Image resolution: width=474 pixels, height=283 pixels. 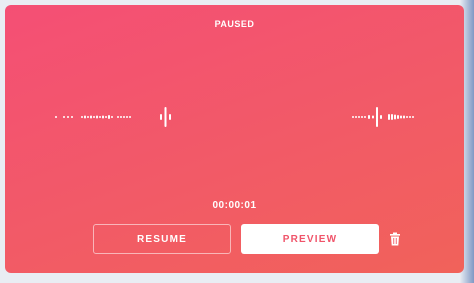 I want to click on trash-icon-graphic, so click(x=395, y=239).